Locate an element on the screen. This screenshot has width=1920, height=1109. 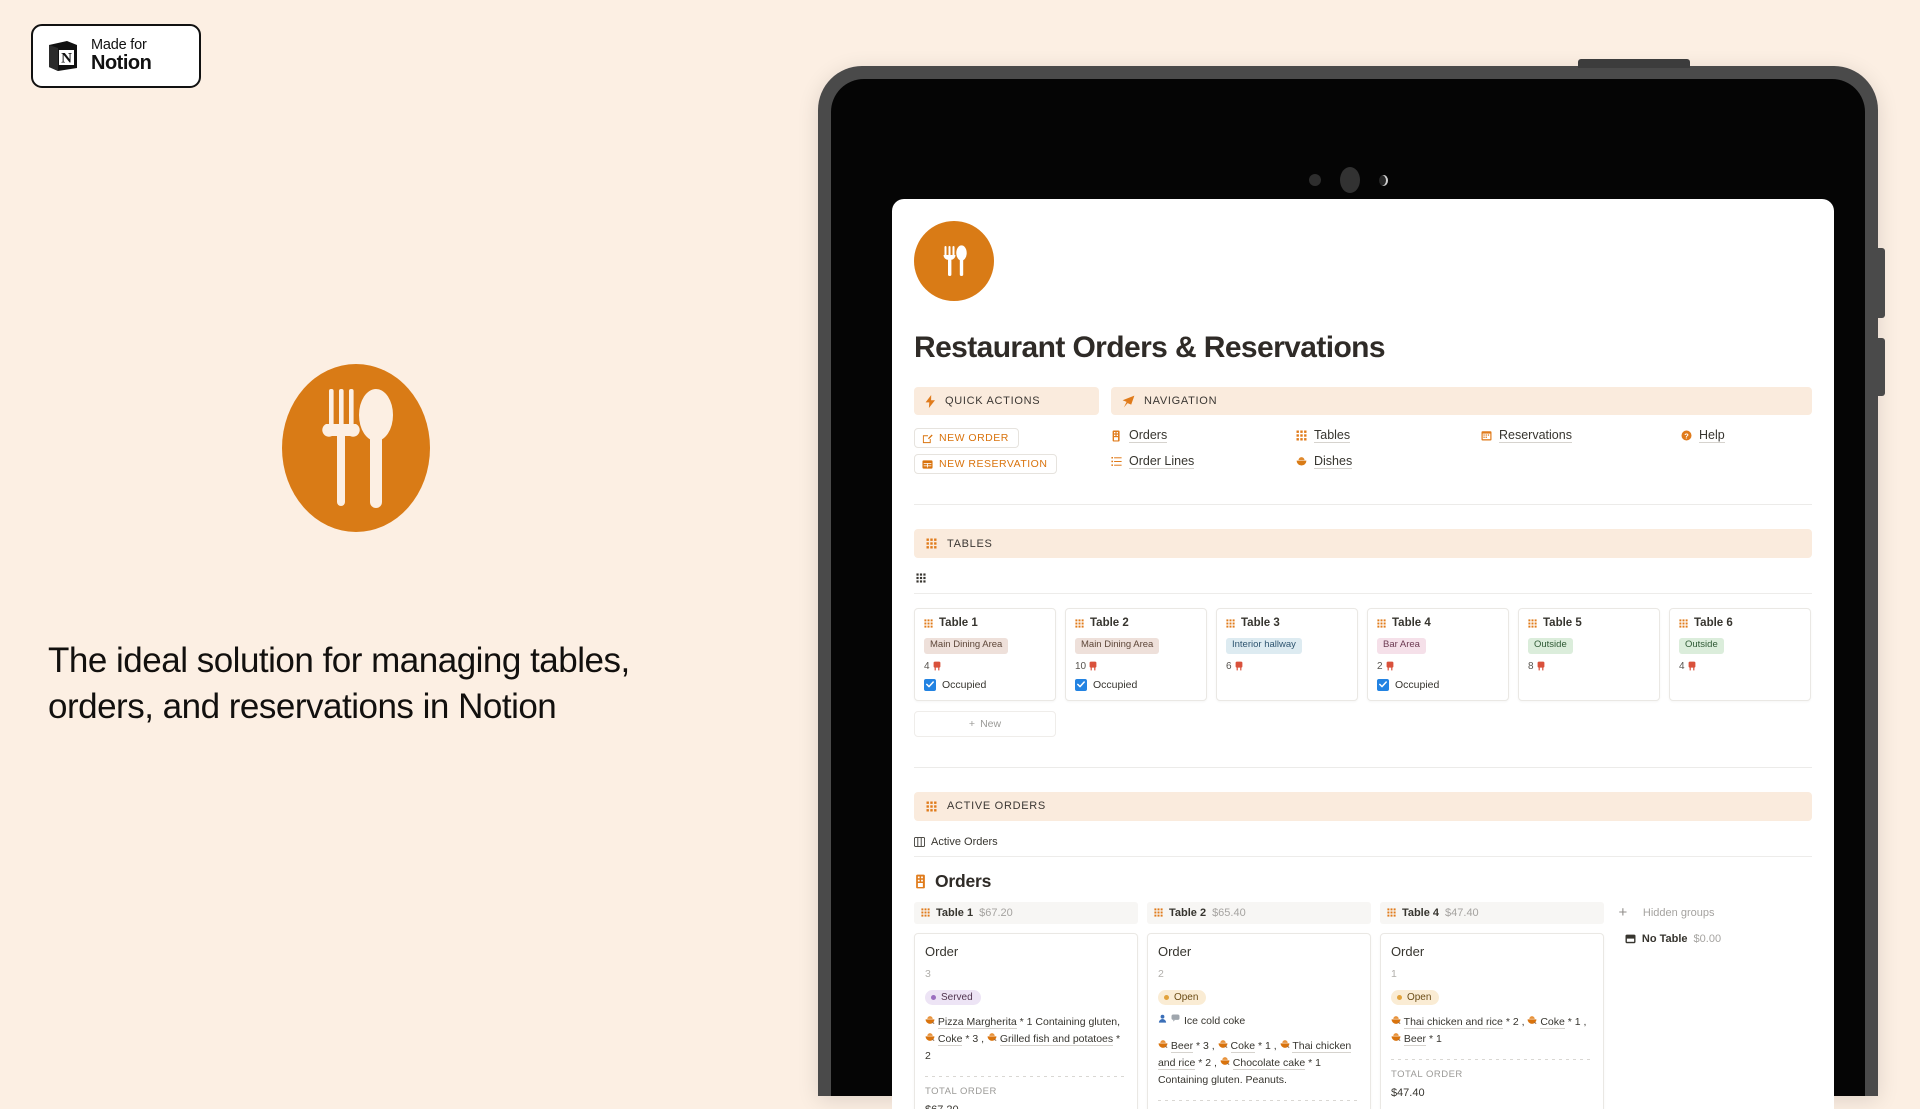
table-grid-icon is located at coordinates (927, 464).